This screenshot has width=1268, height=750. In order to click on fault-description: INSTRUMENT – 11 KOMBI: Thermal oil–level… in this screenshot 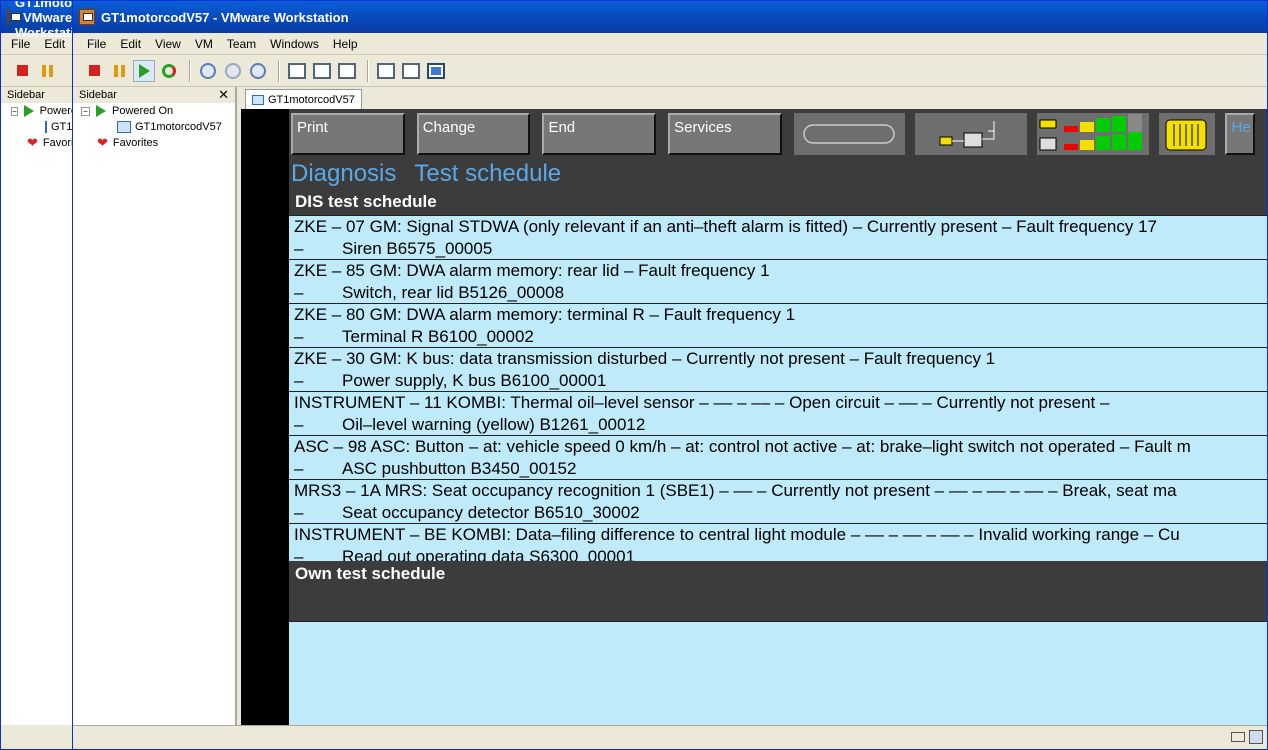, I will do `click(702, 402)`.